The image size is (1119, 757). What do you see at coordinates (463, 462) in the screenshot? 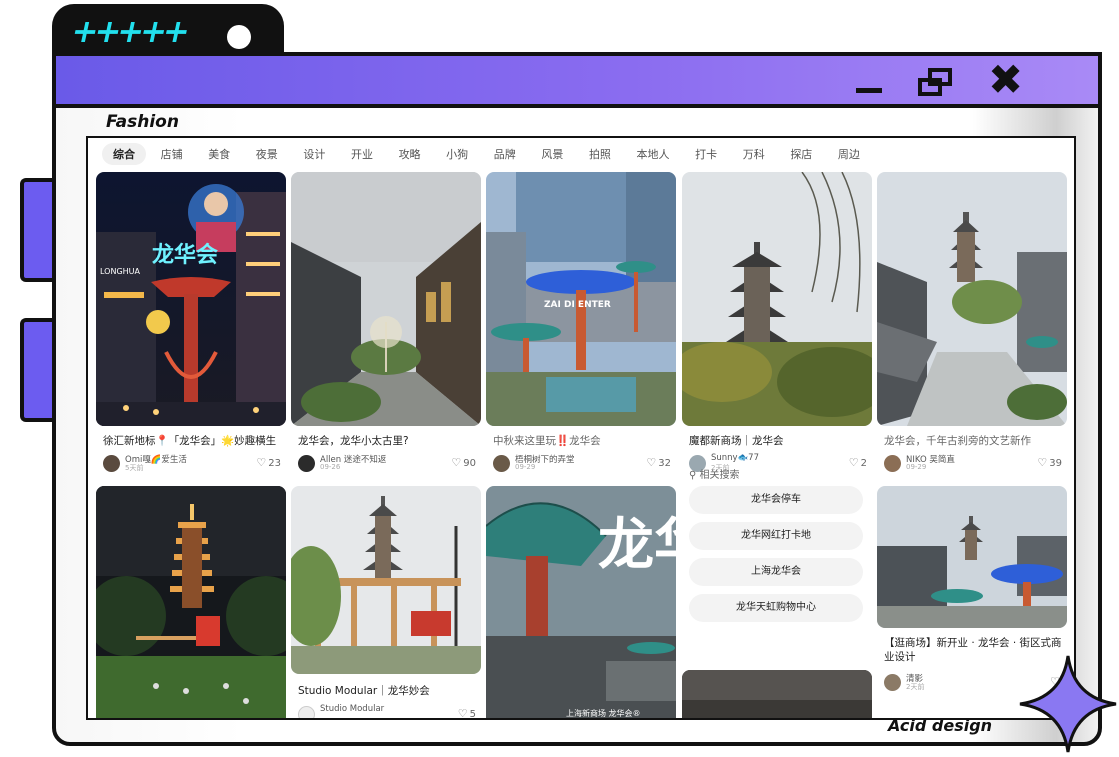
I see `like-count: ♡ 90` at bounding box center [463, 462].